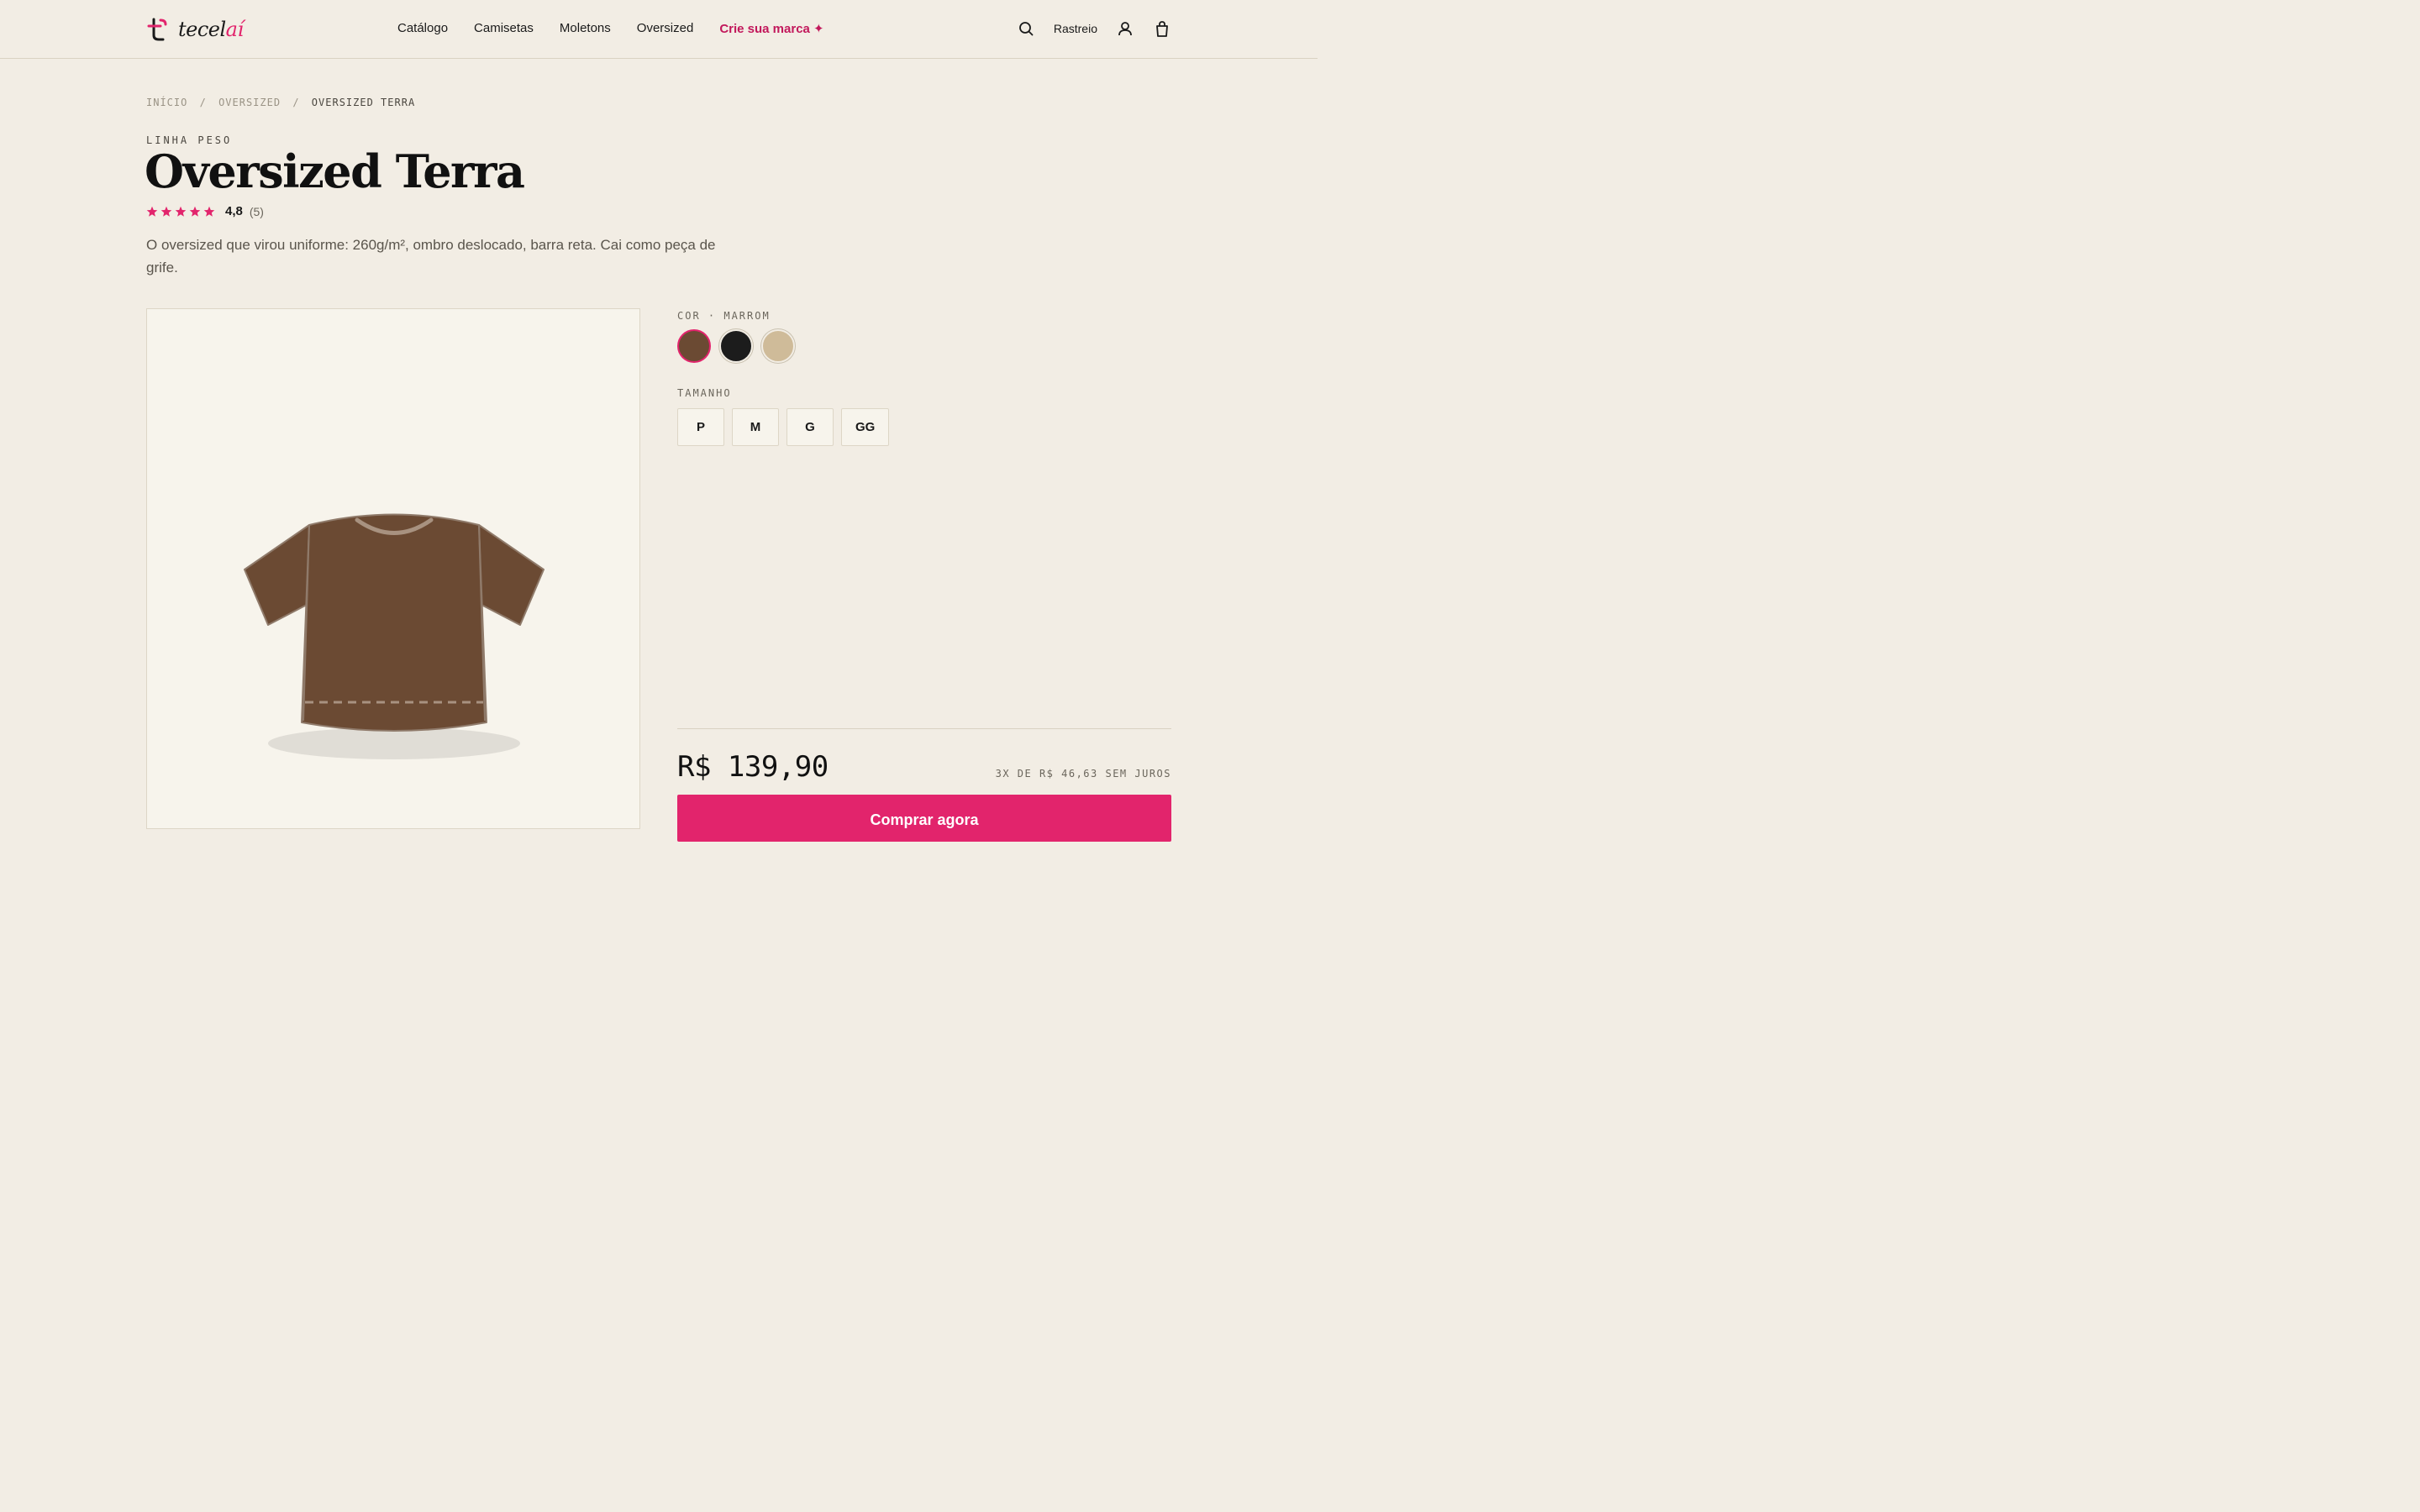 Image resolution: width=2420 pixels, height=1512 pixels. I want to click on nav-item-crie-sua-marca: Crie sua marca ✦, so click(771, 28).